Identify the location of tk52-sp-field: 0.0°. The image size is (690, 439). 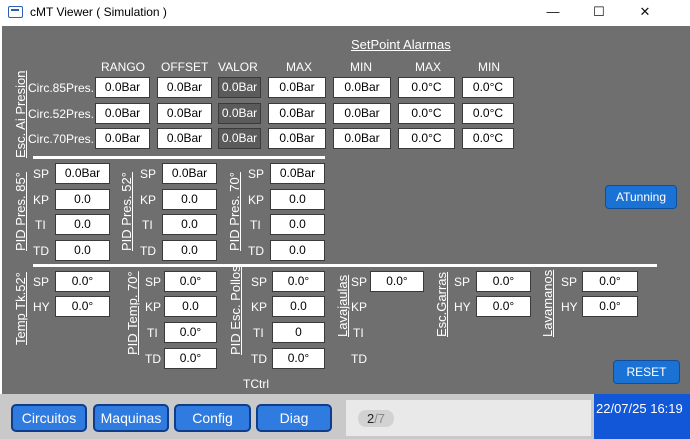
(82, 281).